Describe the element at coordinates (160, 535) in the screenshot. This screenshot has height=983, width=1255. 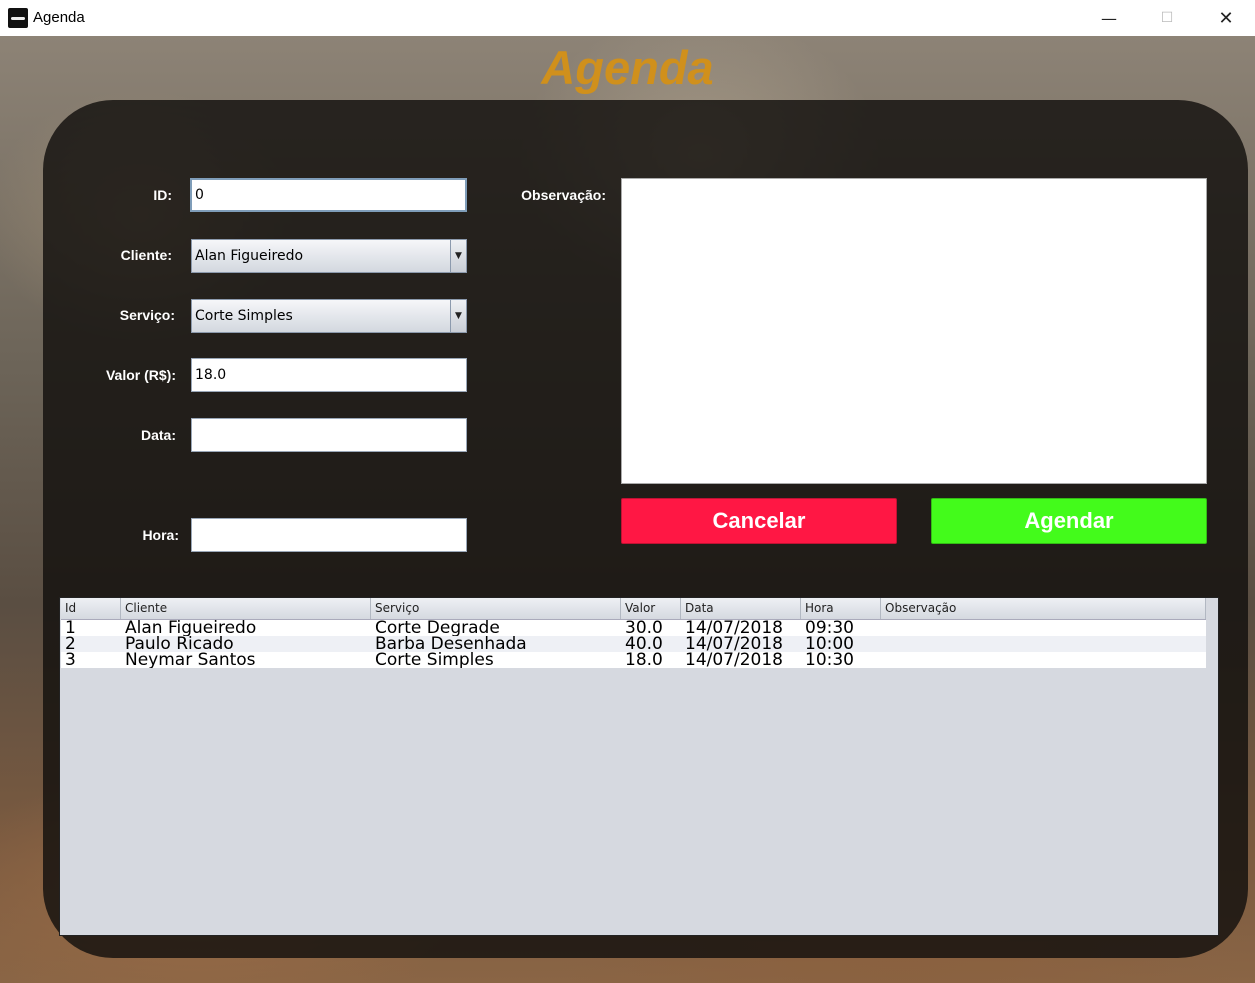
I see `hora-label: Hora:` at that location.